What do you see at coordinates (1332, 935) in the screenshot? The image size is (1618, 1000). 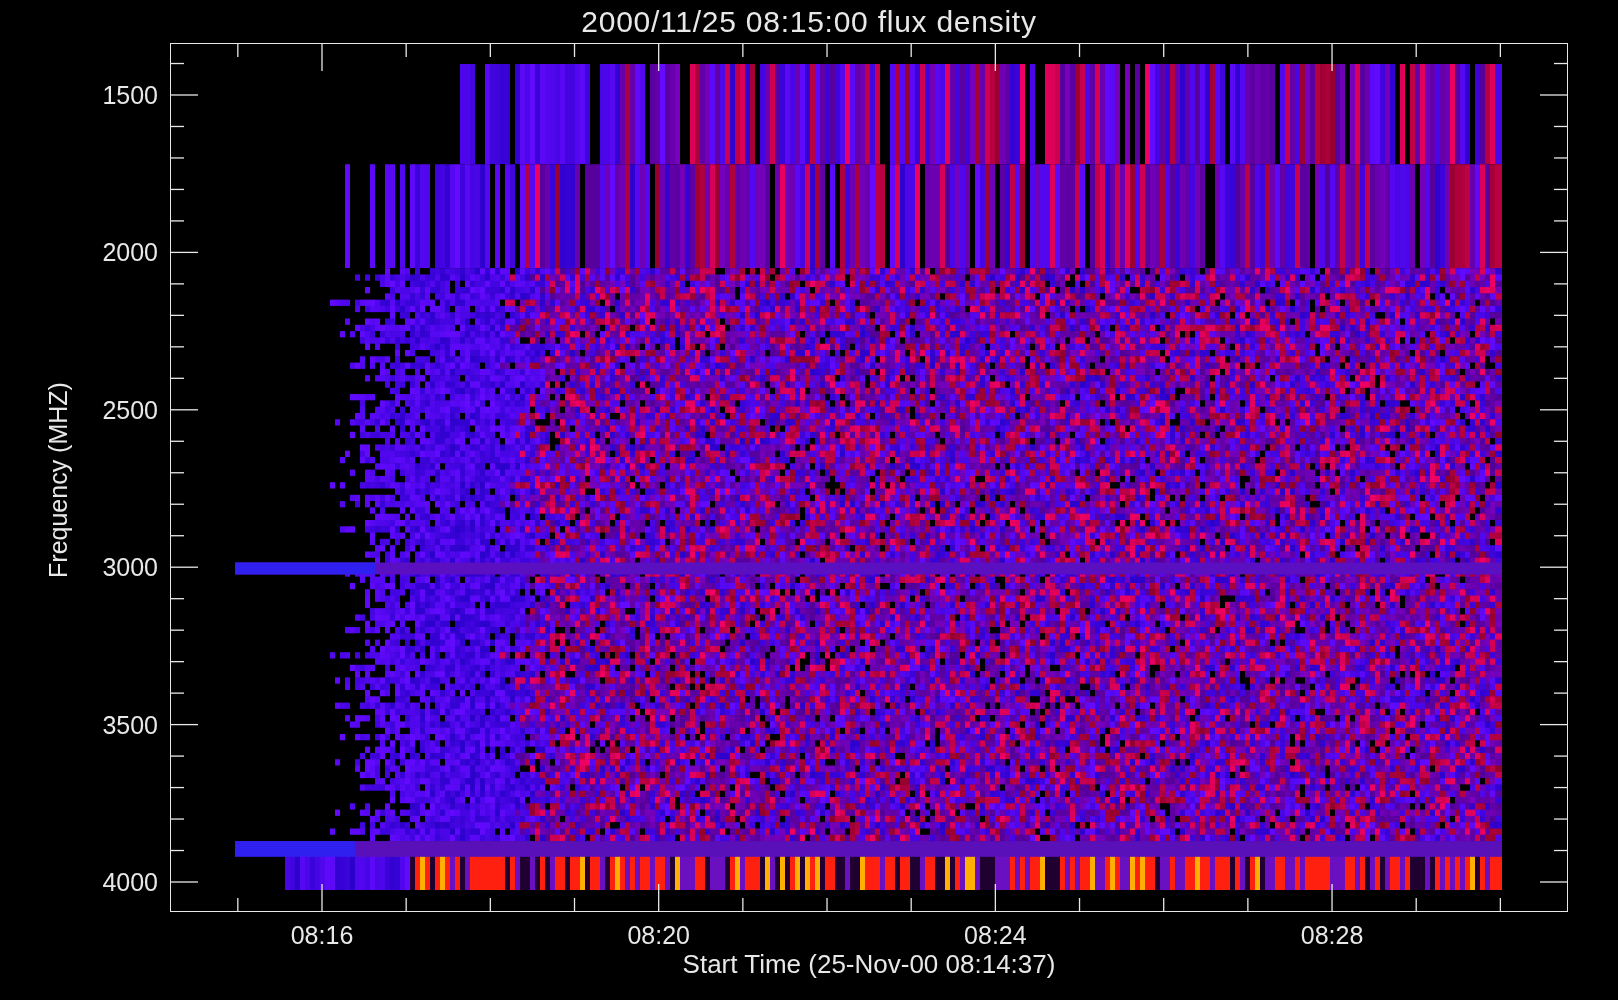 I see `x-tick-label: 08:28` at bounding box center [1332, 935].